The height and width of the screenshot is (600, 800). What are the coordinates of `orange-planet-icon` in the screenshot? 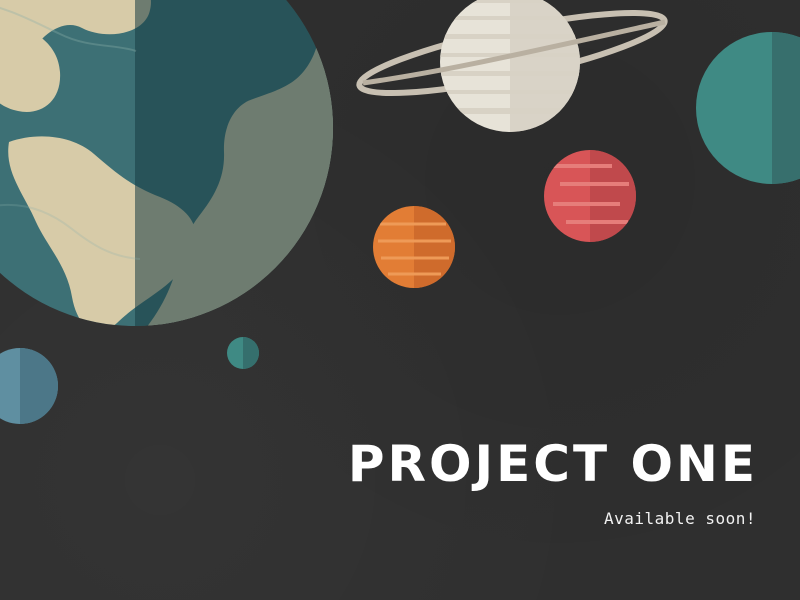 It's located at (414, 247).